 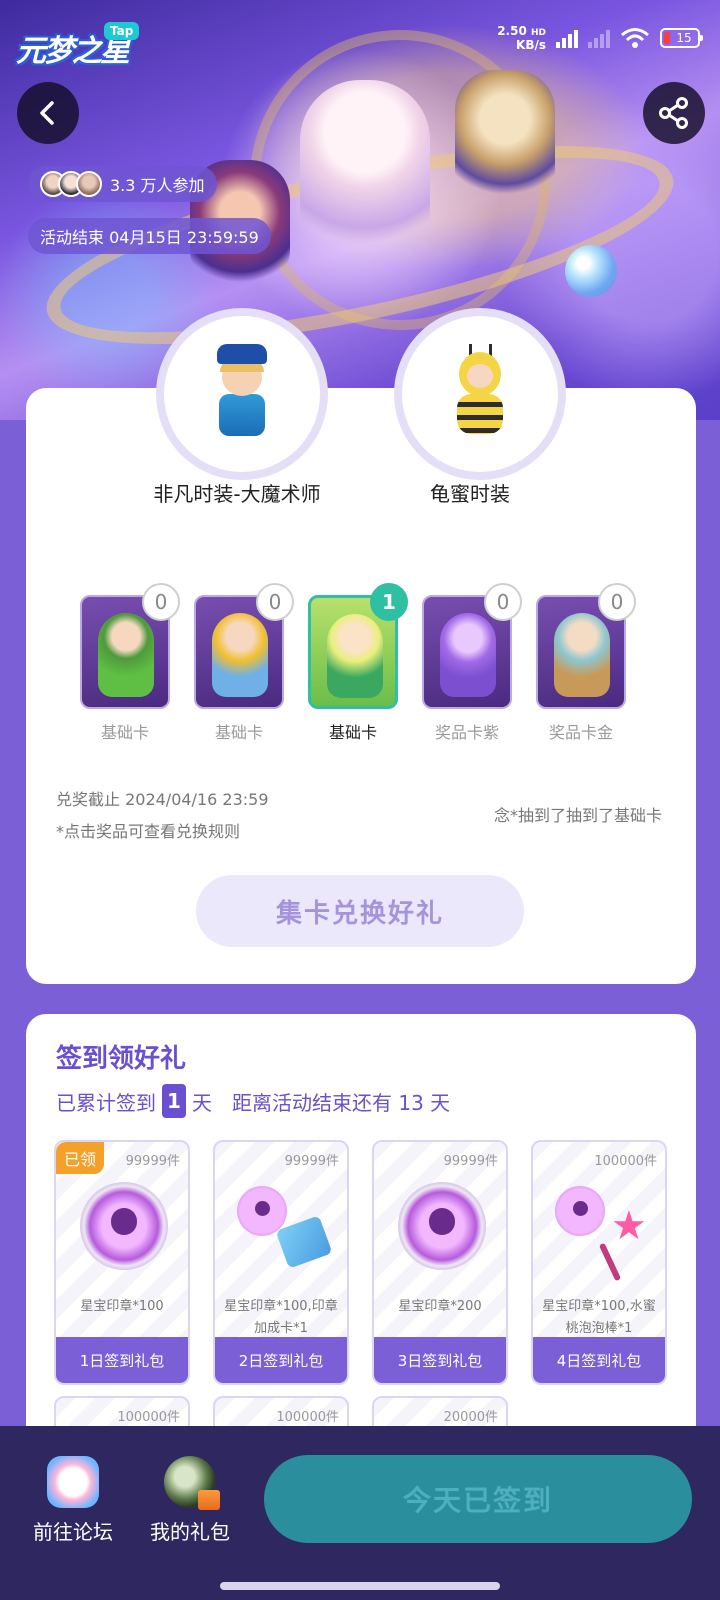 What do you see at coordinates (281, 1317) in the screenshot?
I see `gift-description: 星宝印章*100,印章加成卡*1` at bounding box center [281, 1317].